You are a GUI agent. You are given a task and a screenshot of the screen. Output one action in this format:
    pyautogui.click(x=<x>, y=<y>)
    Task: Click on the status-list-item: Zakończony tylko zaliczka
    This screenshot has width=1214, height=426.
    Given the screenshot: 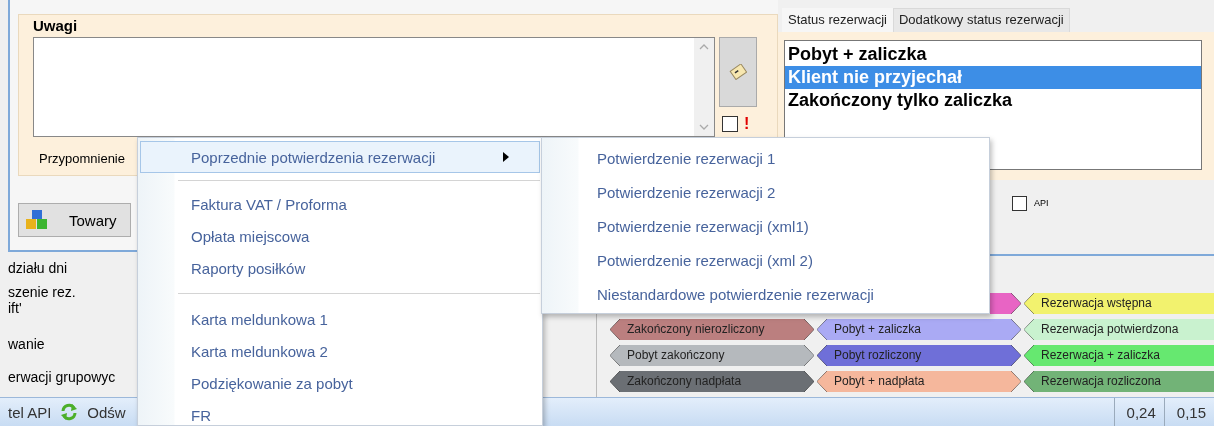 What is the action you would take?
    pyautogui.click(x=993, y=100)
    